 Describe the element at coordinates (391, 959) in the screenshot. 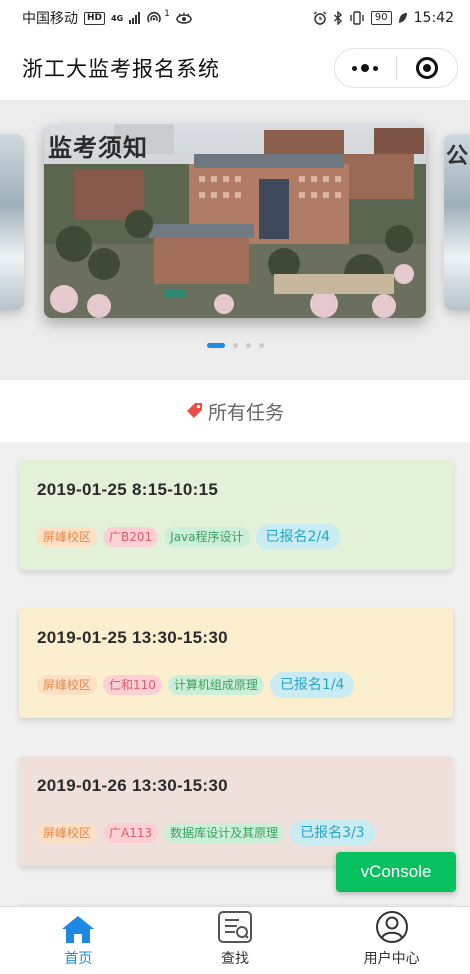

I see `tab-user-center-label: 用户中心` at that location.